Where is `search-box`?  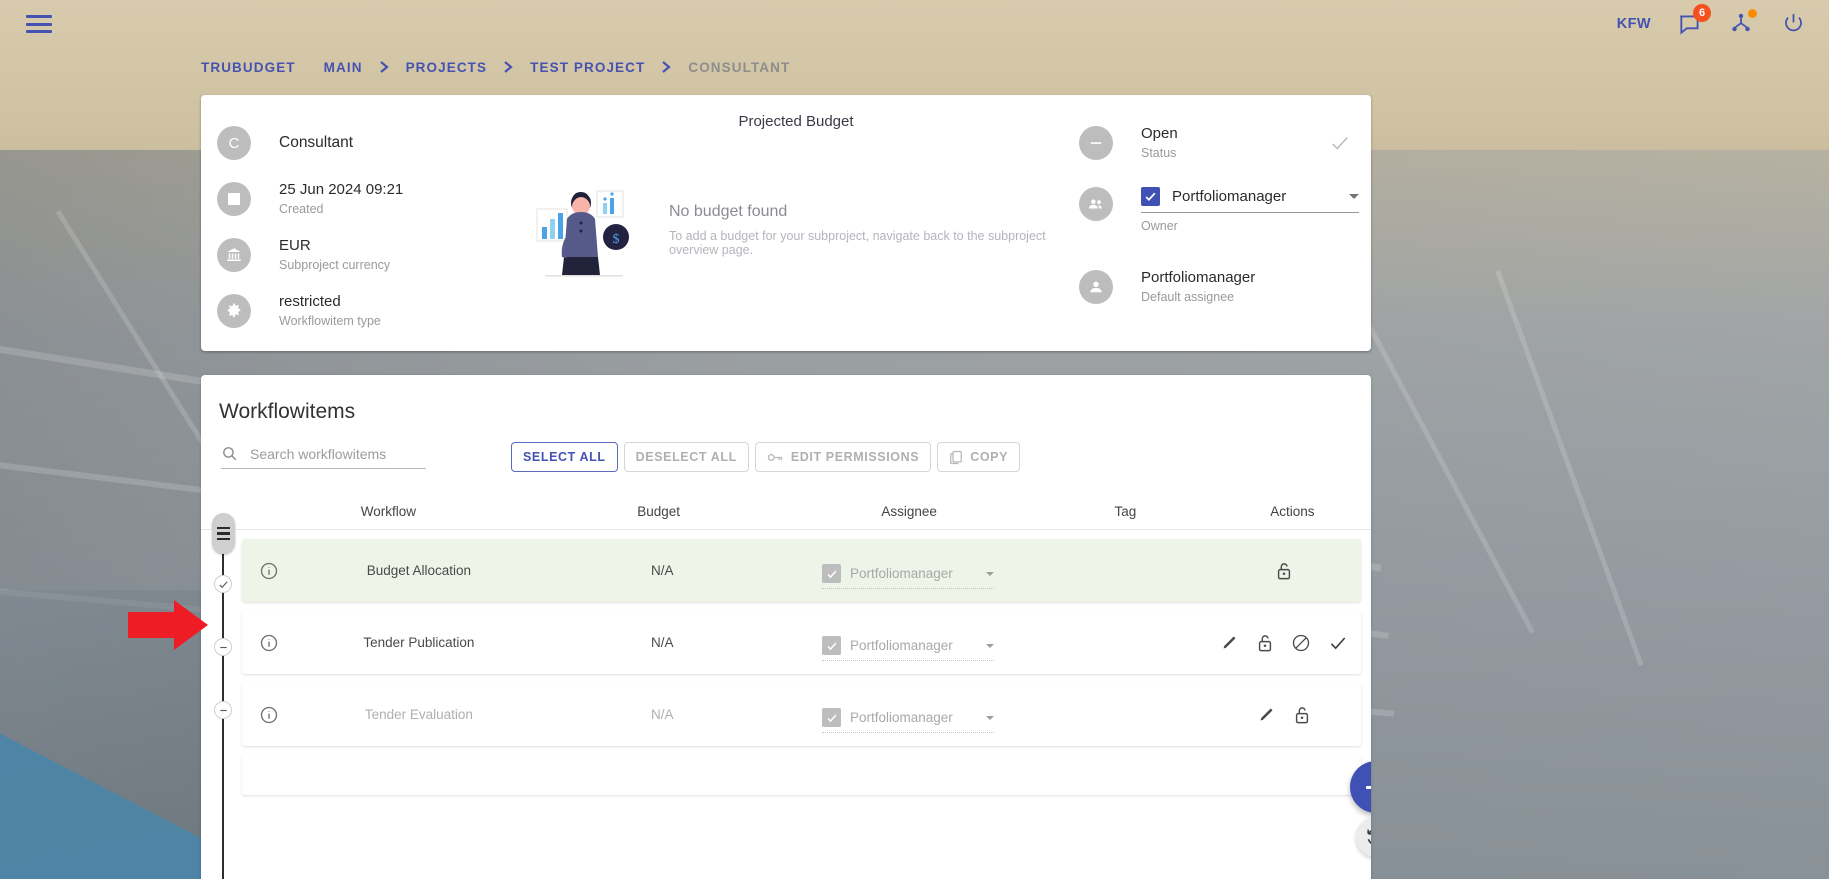
search-box is located at coordinates (323, 457).